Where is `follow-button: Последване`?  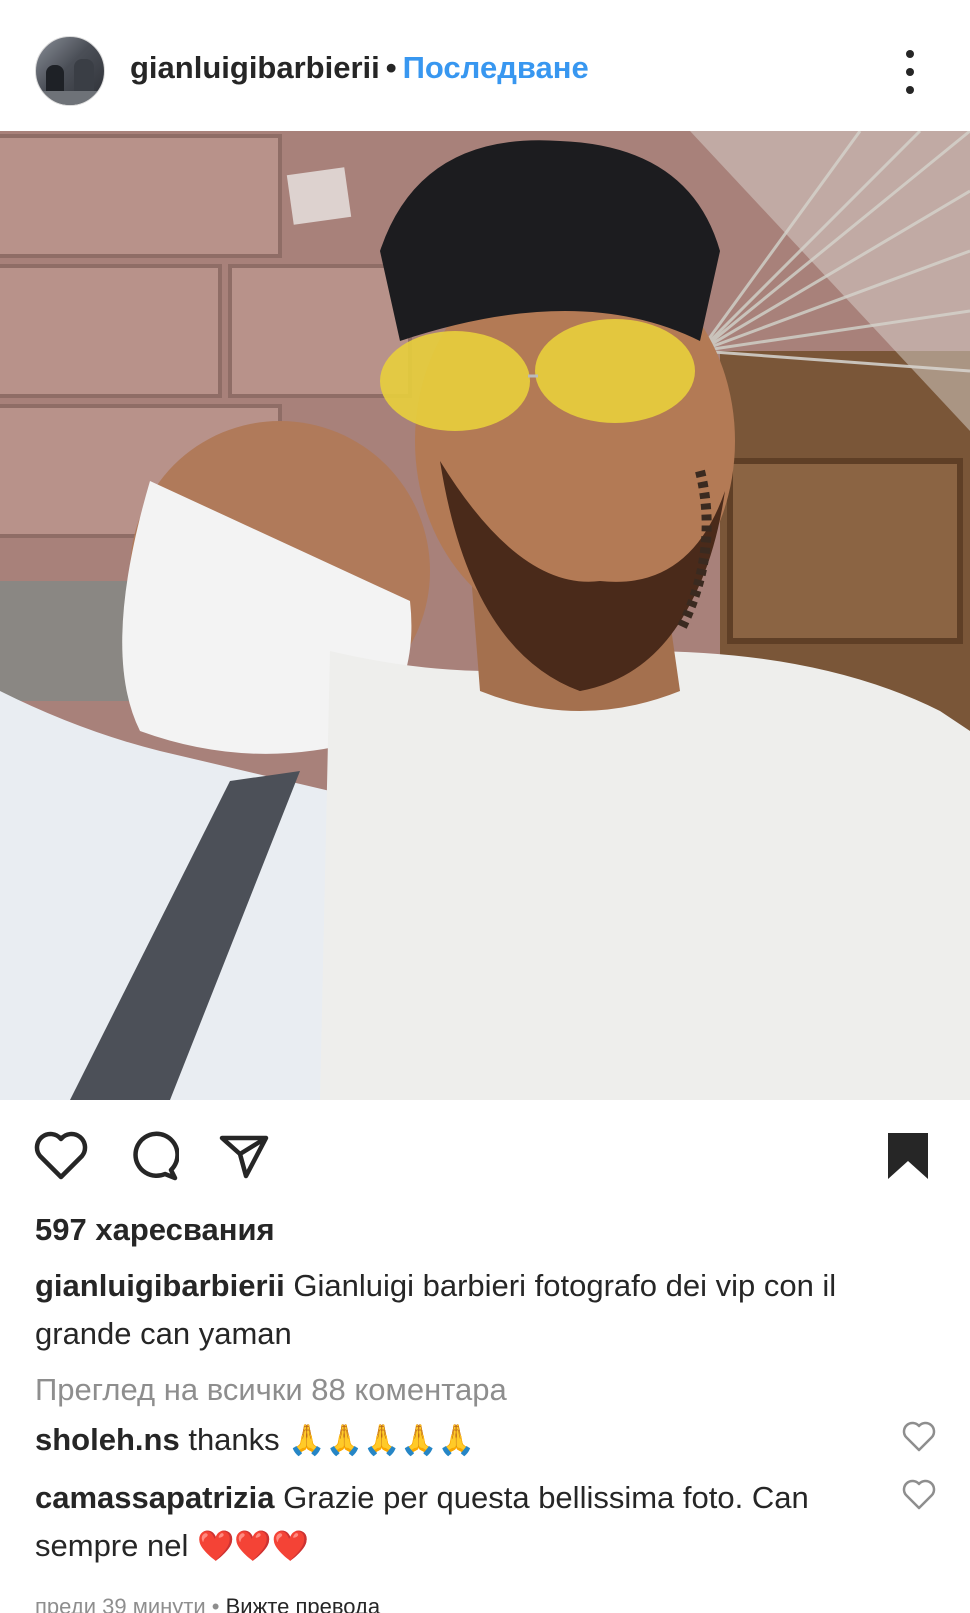
follow-button: Последване is located at coordinates (496, 68).